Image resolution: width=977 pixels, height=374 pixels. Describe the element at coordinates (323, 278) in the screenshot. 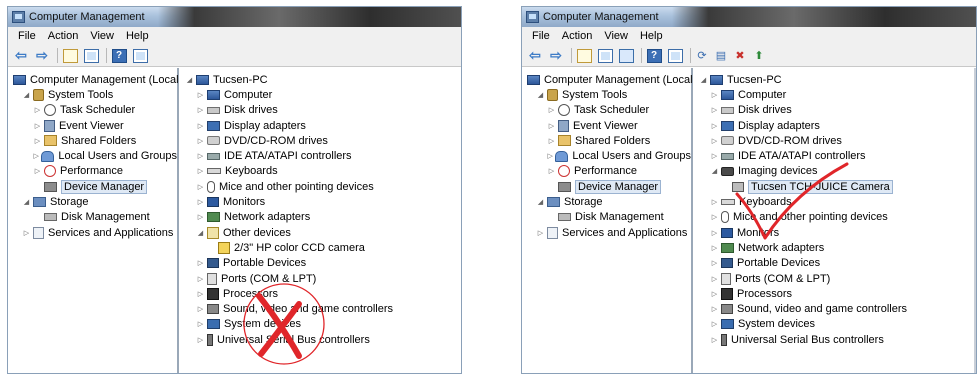

I see `device-tree-item: ▷ Ports (COM & LPT)` at that location.